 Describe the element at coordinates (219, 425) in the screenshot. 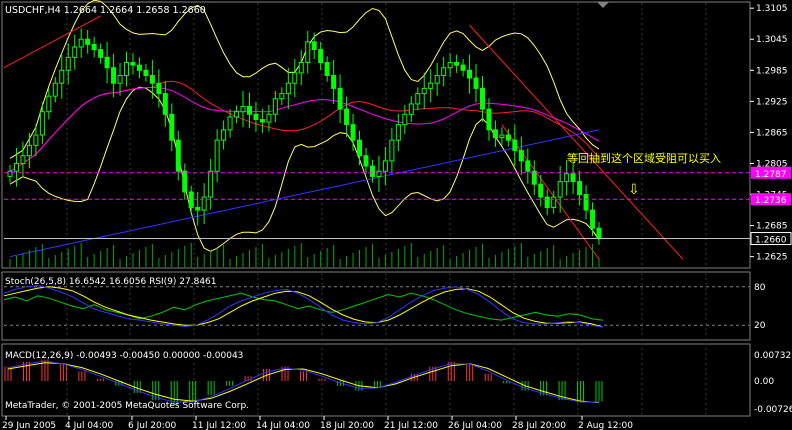

I see `time-tick-label: 11 Jul 12:00` at that location.